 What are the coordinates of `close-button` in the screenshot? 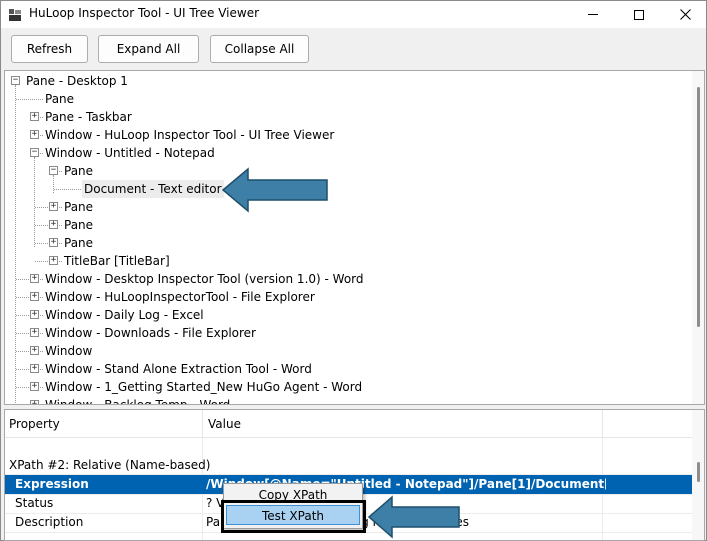 It's located at (684, 14).